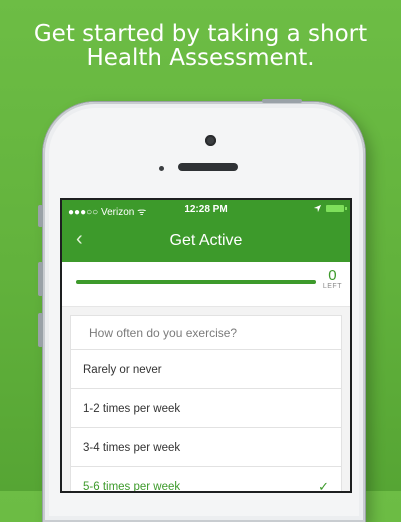  What do you see at coordinates (132, 486) in the screenshot?
I see `option-label: 5-6 times per week` at bounding box center [132, 486].